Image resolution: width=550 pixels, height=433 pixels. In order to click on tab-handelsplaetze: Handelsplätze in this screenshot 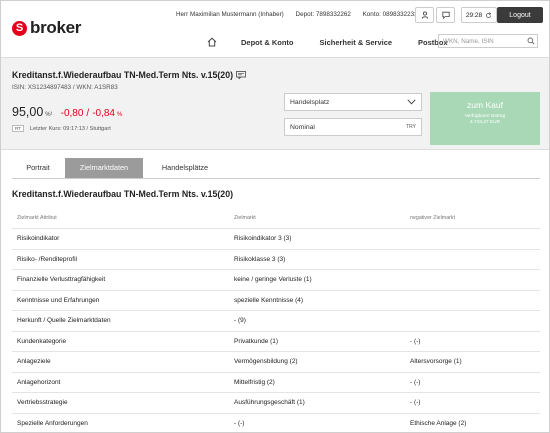, I will do `click(185, 168)`.